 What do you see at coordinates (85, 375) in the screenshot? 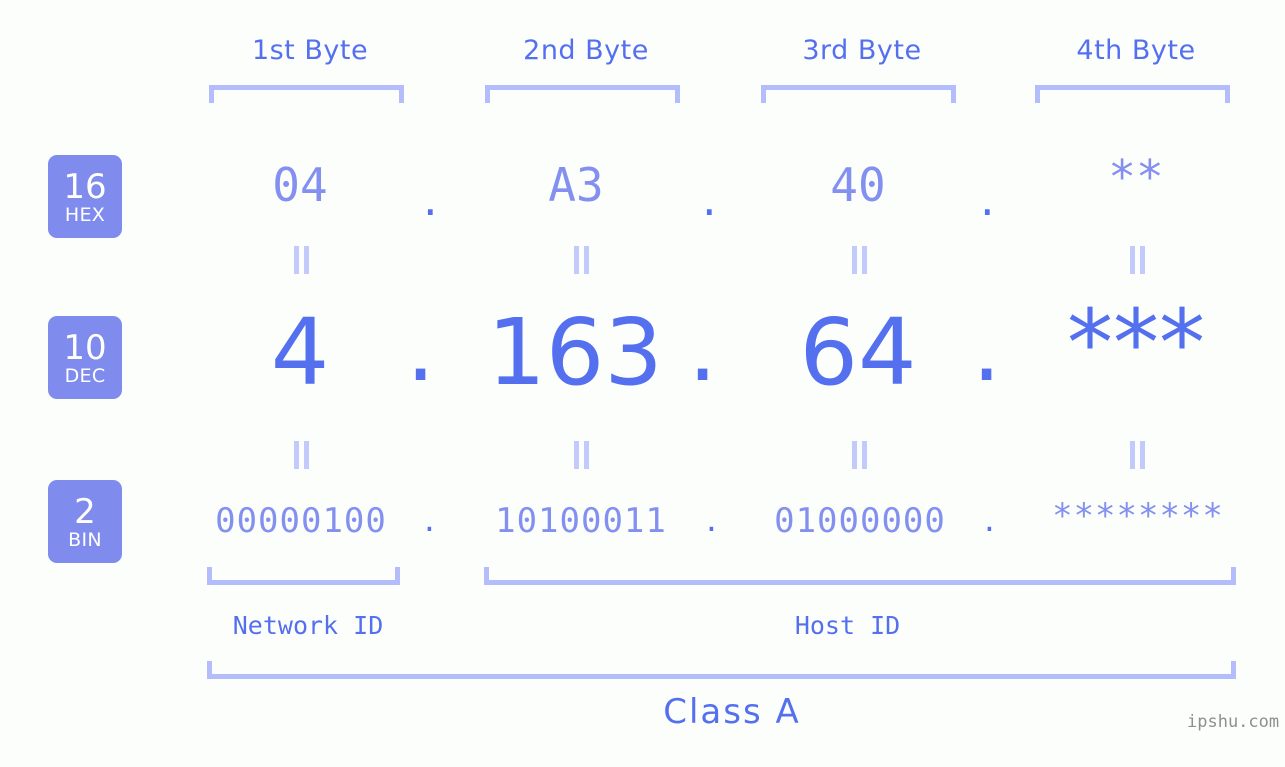
I see `dec-badge-label: DEC` at bounding box center [85, 375].